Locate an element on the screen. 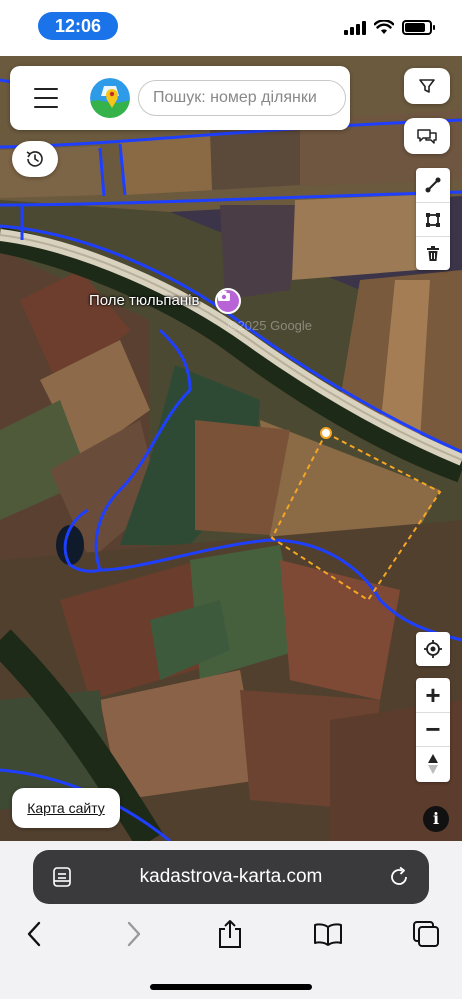 This screenshot has width=462, height=999. forward-arrow-icon is located at coordinates (134, 934).